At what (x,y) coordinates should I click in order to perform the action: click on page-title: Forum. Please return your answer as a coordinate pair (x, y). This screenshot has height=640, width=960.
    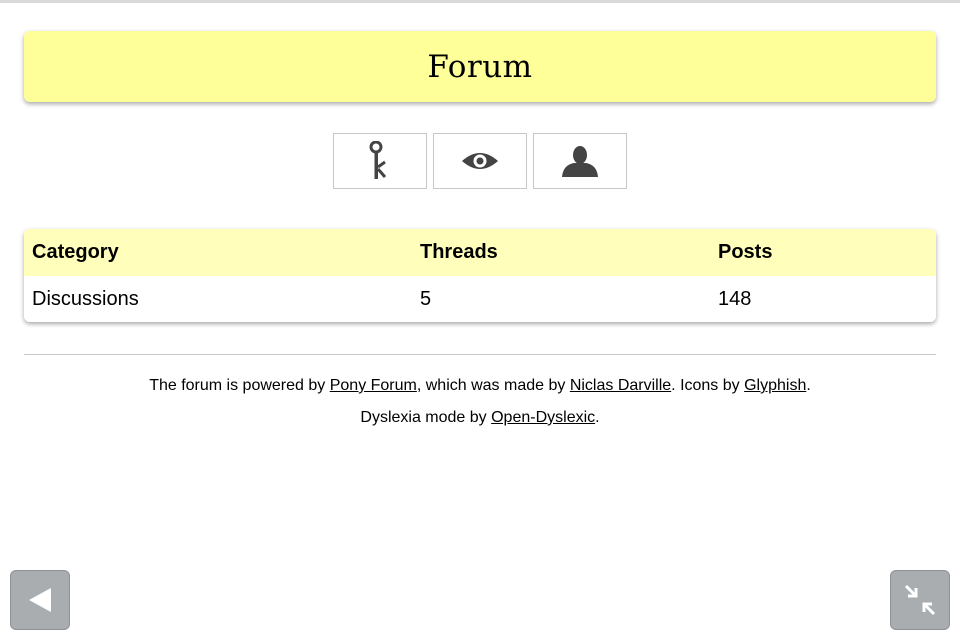
    Looking at the image, I should click on (480, 66).